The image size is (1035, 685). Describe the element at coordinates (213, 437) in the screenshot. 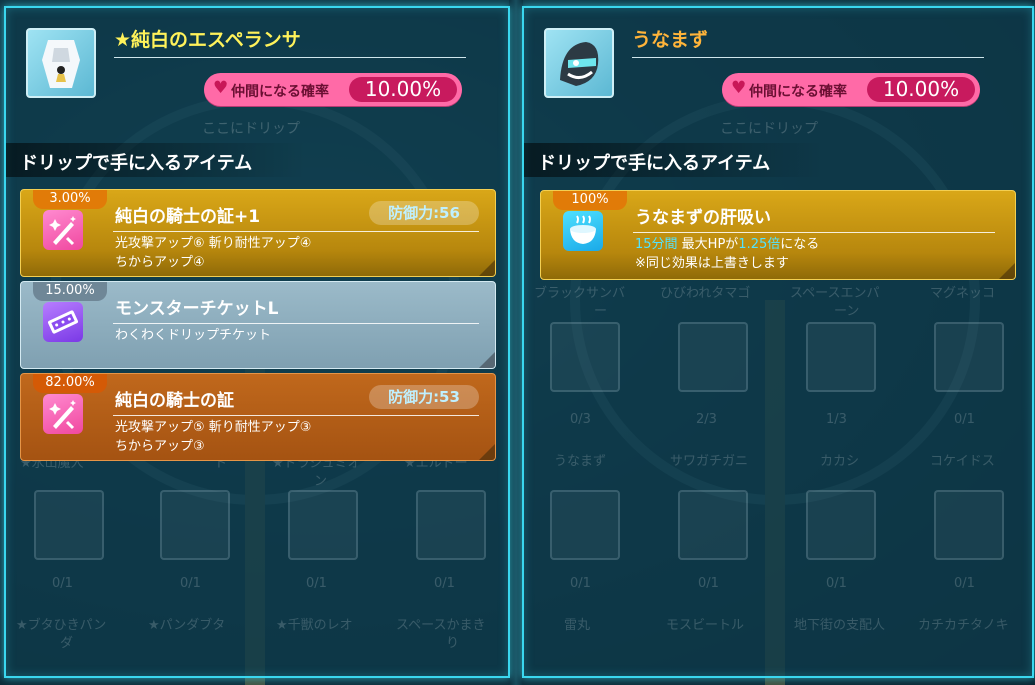

I see `item-description: 光攻撃アップ⑤ 斬り耐性アップ③ ちからアップ③` at that location.